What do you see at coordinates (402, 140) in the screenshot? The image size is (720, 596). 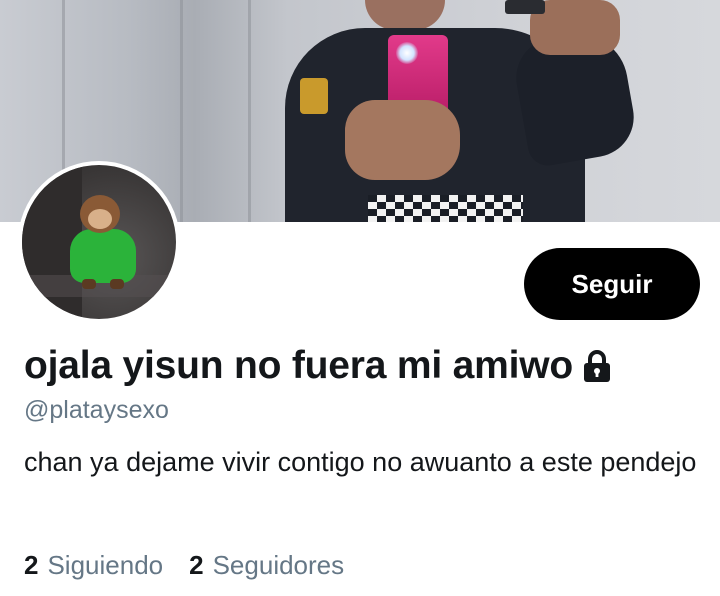 I see `banner-person-hand` at bounding box center [402, 140].